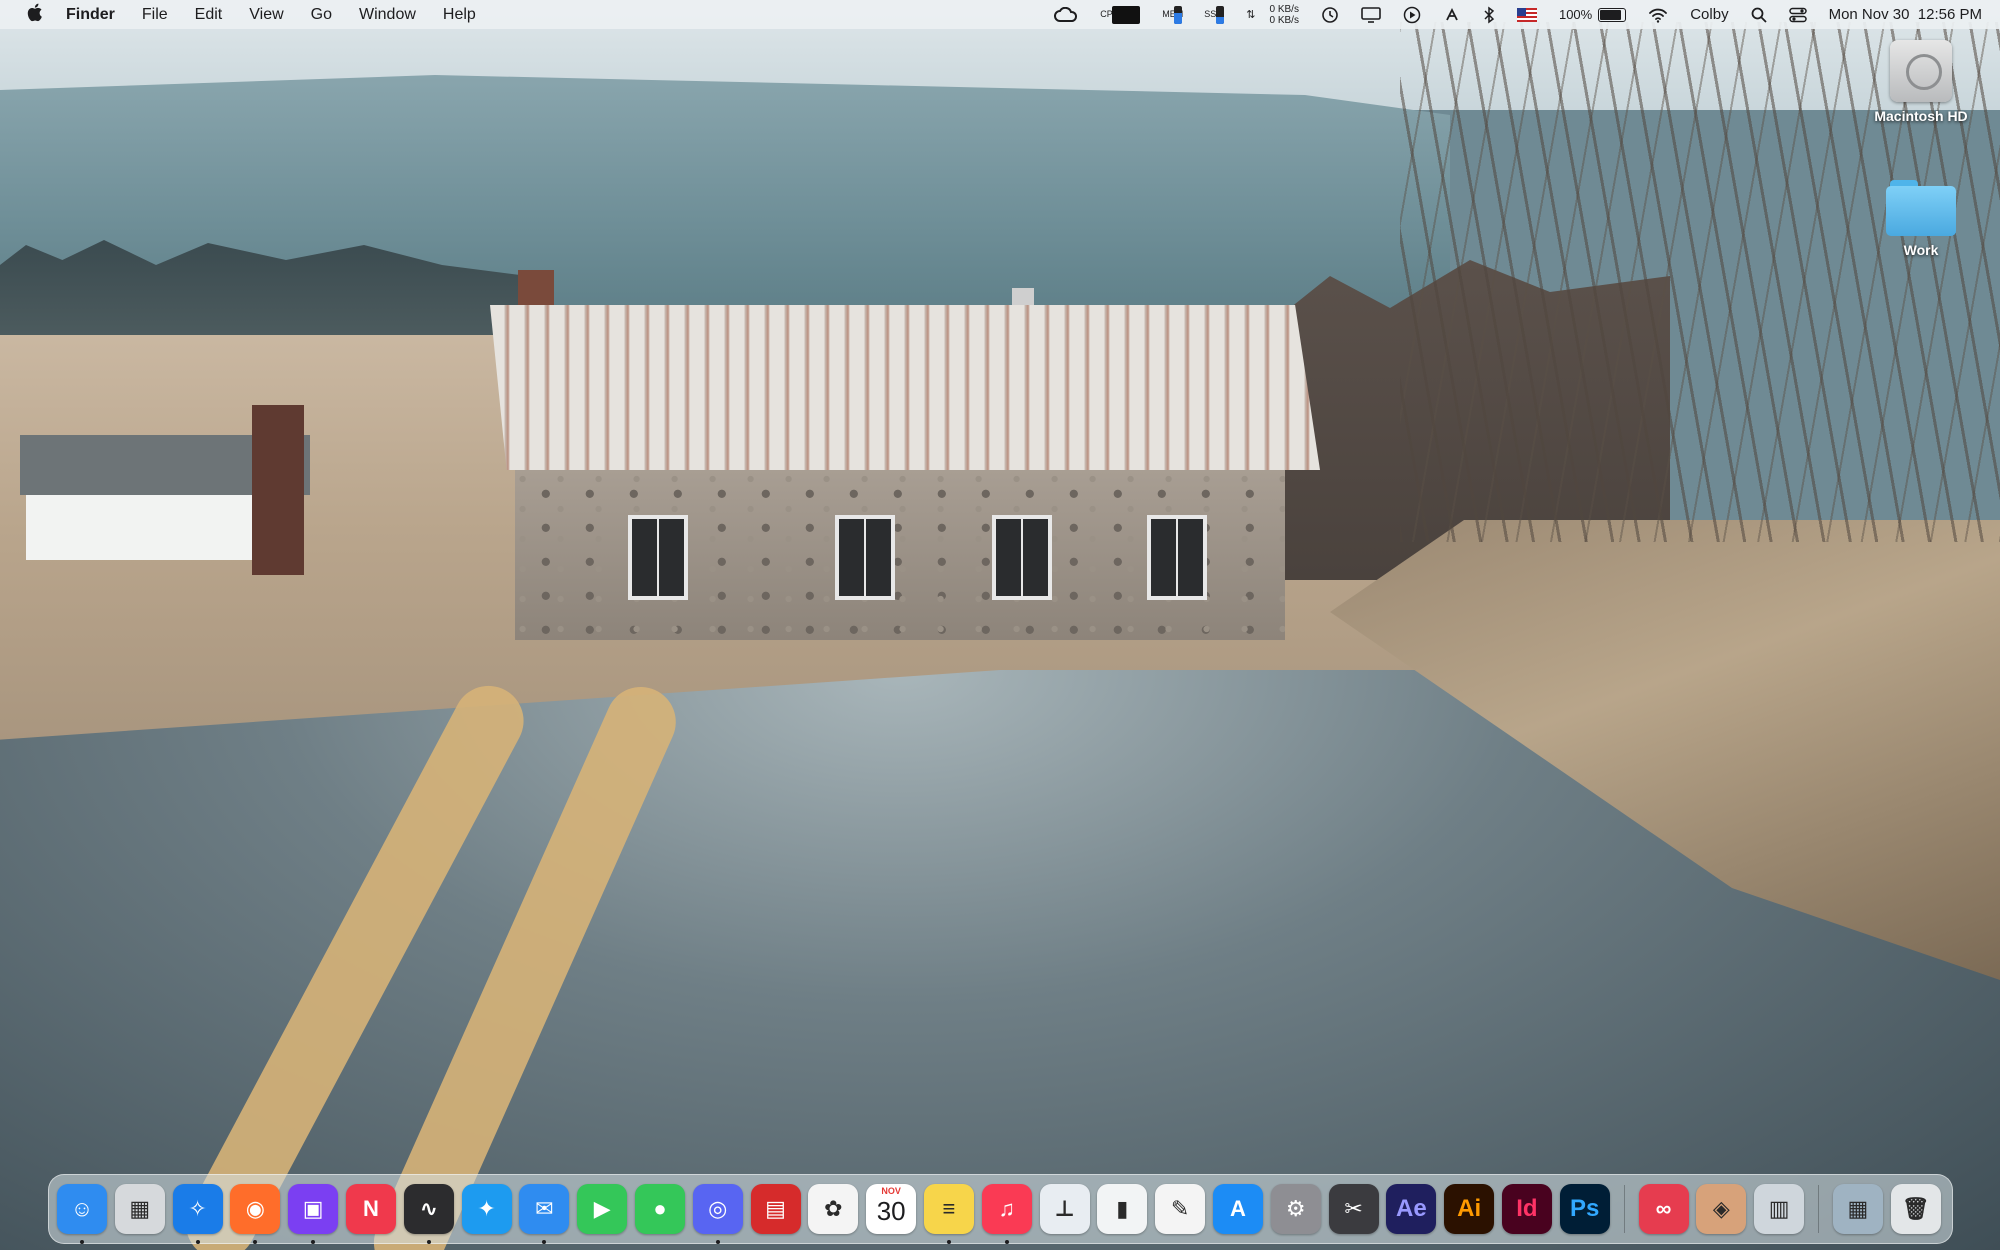 Image resolution: width=2000 pixels, height=1250 pixels. I want to click on clock-datetime: Mon Nov 30 12:56 PM, so click(1905, 14).